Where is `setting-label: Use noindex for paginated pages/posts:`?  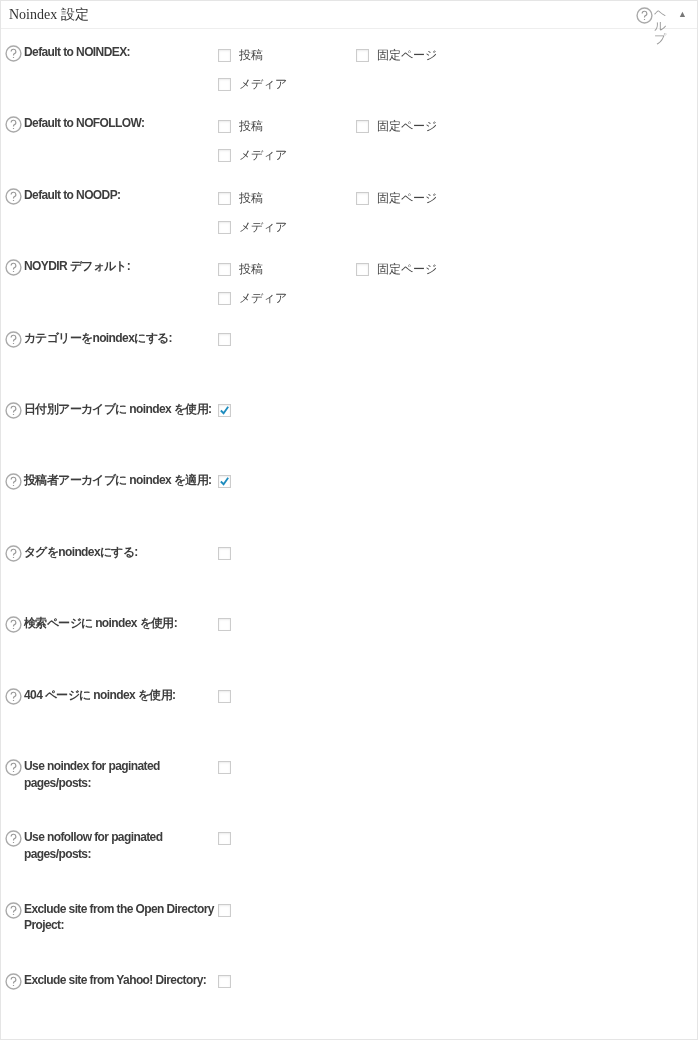 setting-label: Use noindex for paginated pages/posts: is located at coordinates (92, 774).